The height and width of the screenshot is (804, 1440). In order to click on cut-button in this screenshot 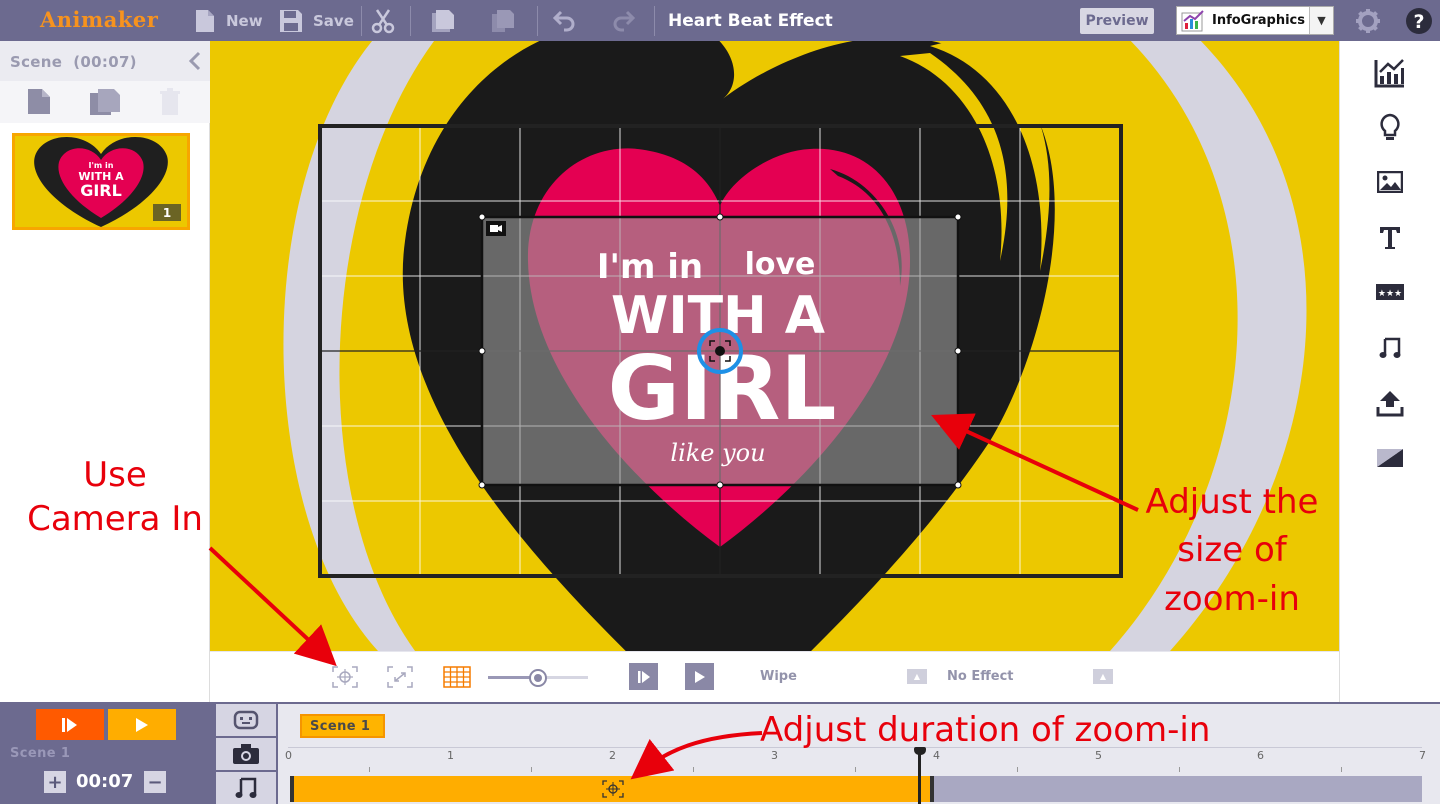, I will do `click(383, 23)`.